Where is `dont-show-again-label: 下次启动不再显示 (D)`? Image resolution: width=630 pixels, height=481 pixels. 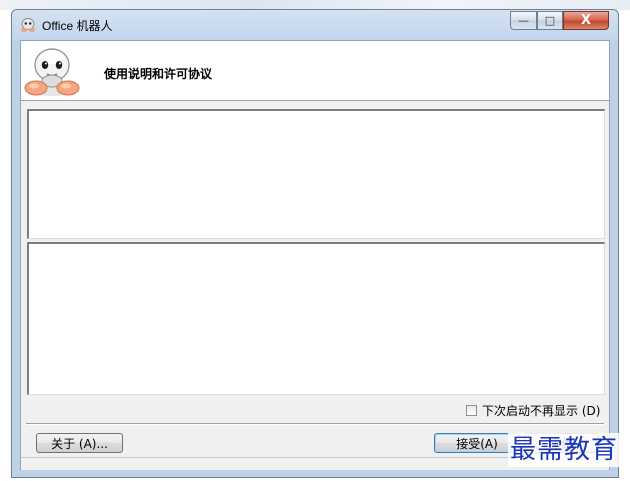
dont-show-again-label: 下次启动不再显示 (D) is located at coordinates (541, 410).